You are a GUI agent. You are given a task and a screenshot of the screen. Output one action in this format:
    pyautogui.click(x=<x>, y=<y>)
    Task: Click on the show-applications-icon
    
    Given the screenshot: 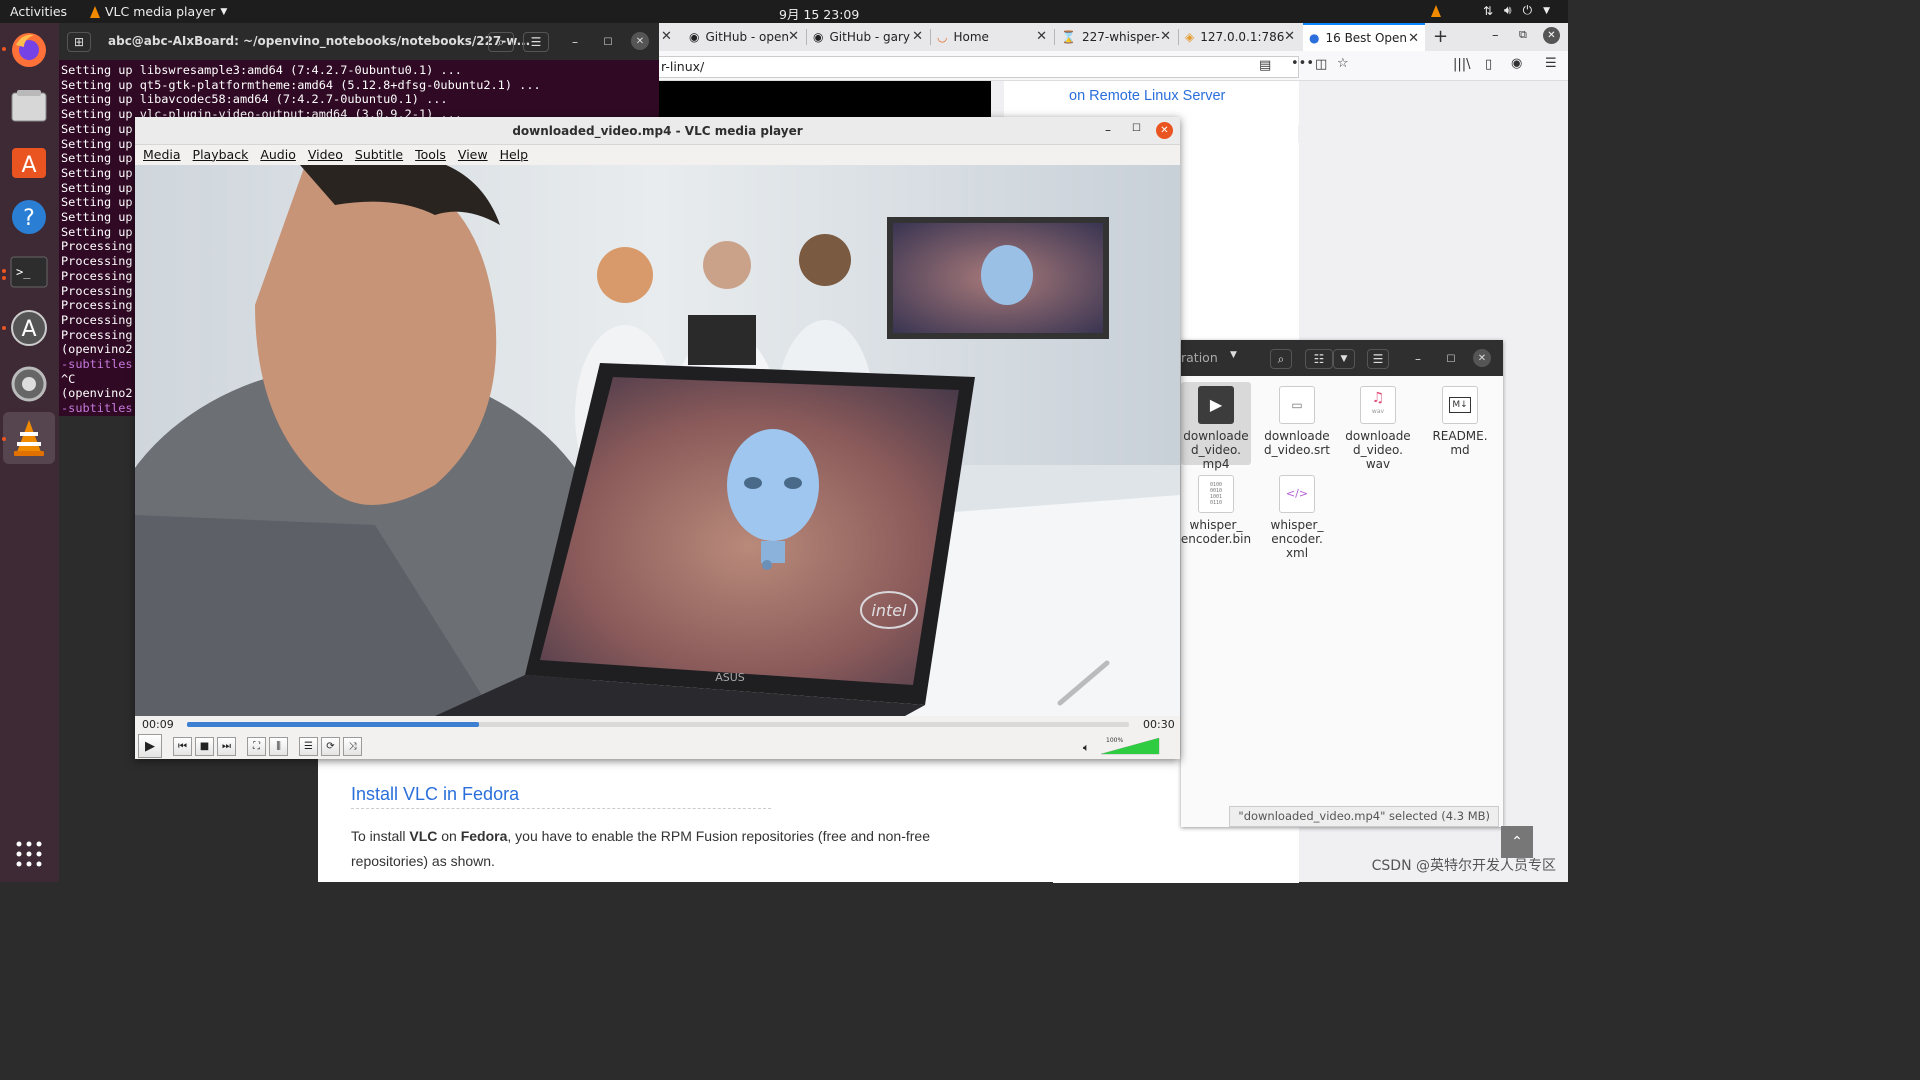 What is the action you would take?
    pyautogui.click(x=29, y=854)
    